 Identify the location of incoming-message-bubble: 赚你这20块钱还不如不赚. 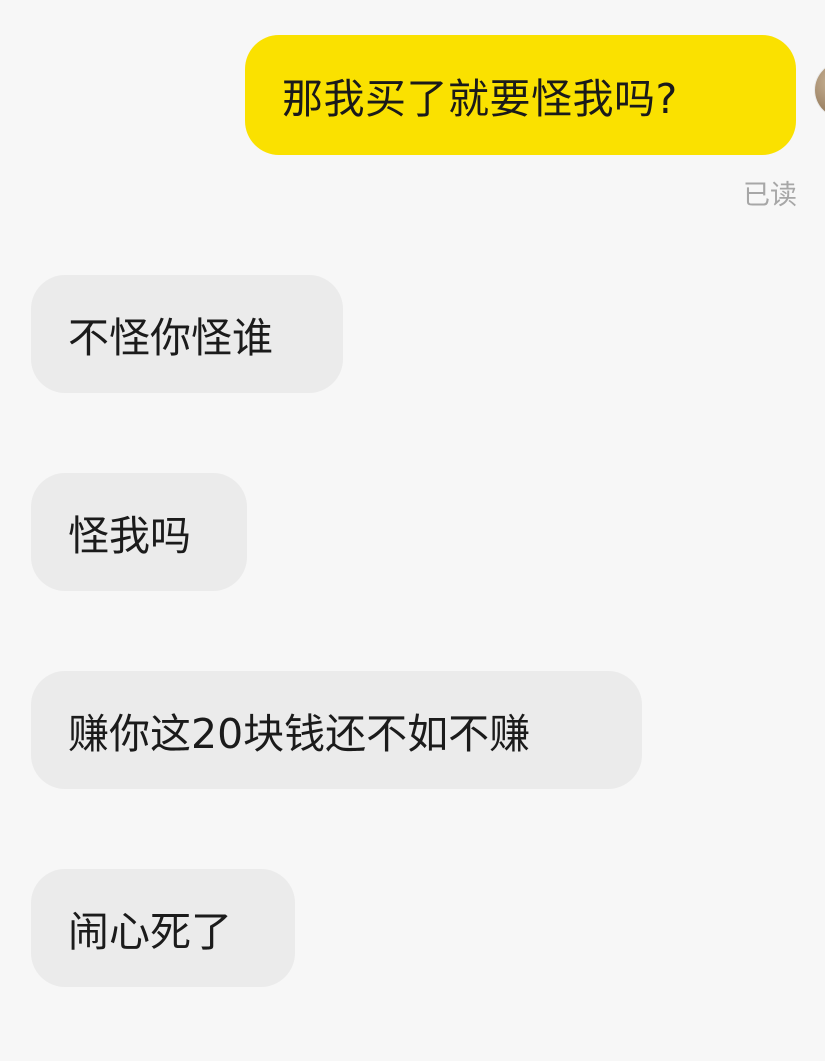
(336, 730).